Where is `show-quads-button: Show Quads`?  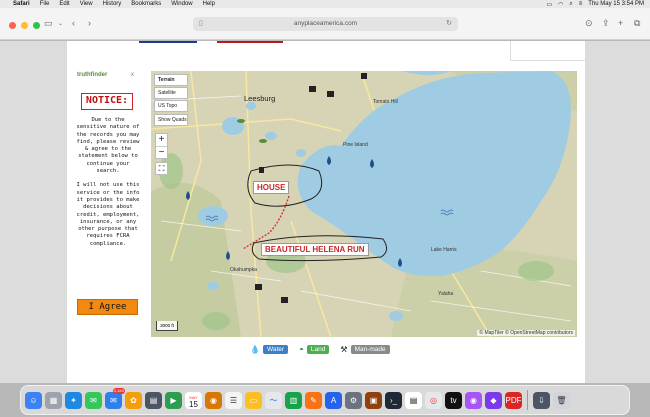
show-quads-button: Show Quads is located at coordinates (171, 120).